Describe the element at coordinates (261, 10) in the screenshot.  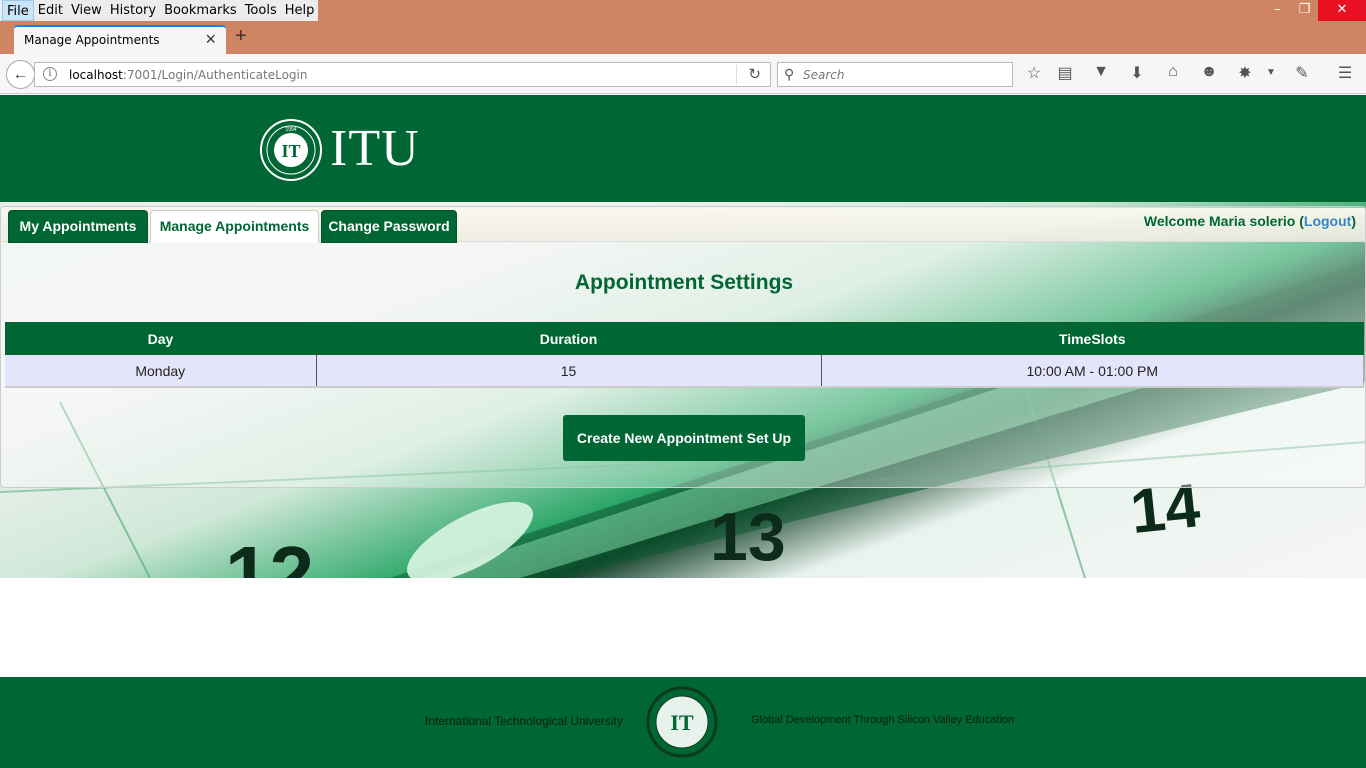
I see `menu-tools: Tools` at that location.